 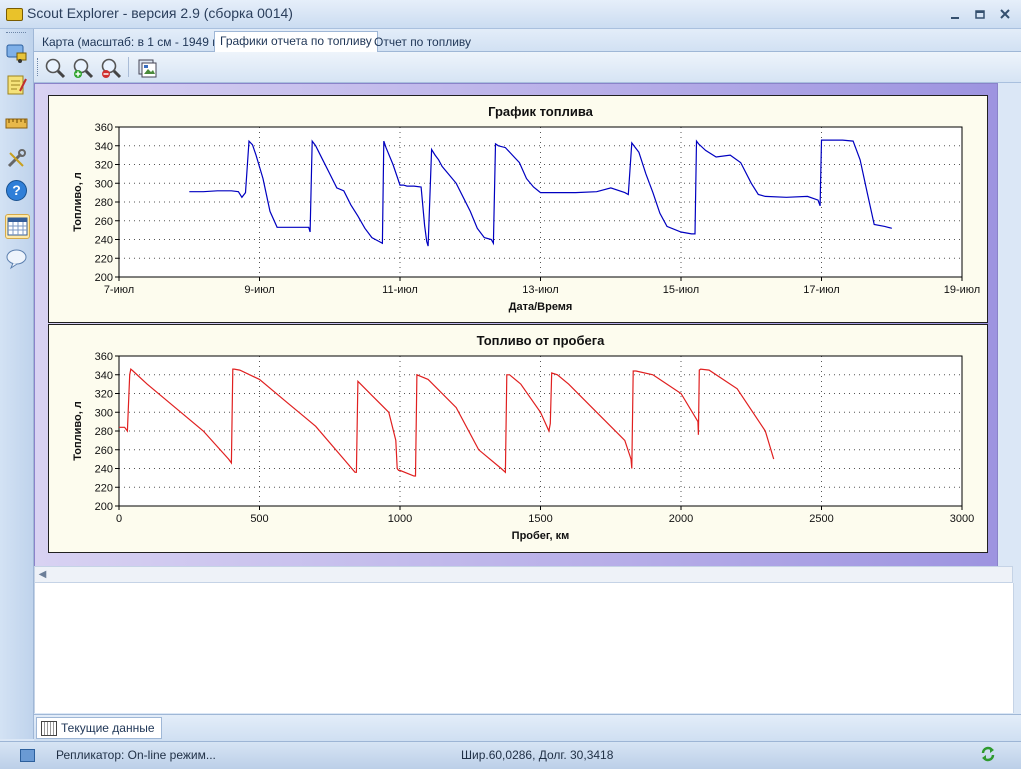 What do you see at coordinates (422, 41) in the screenshot?
I see `tab-fuel-report: Отчет по топливу` at bounding box center [422, 41].